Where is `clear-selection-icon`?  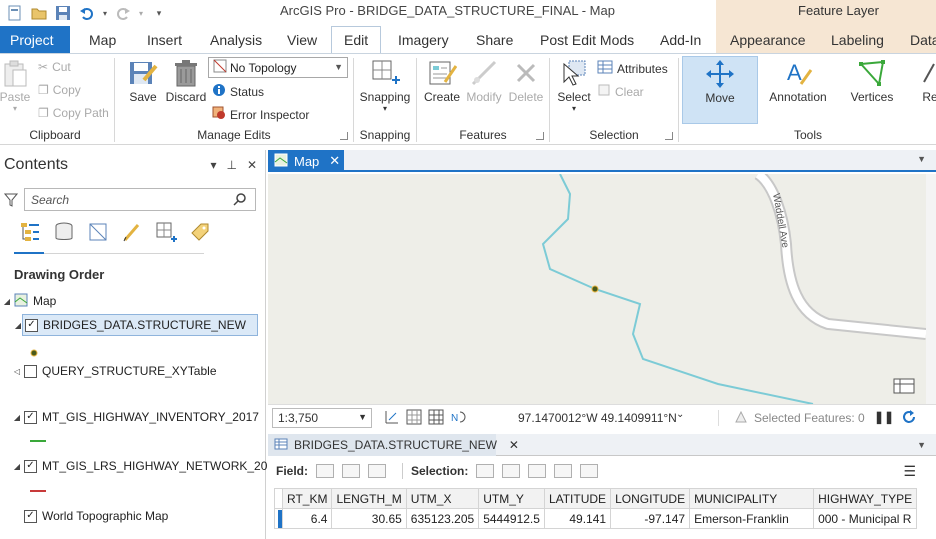 clear-selection-icon is located at coordinates (563, 471).